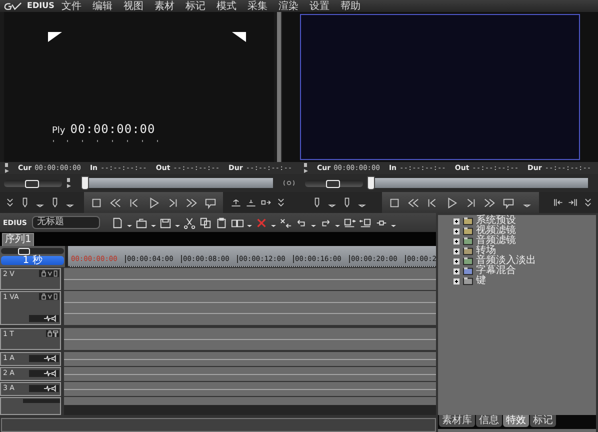 Image resolution: width=598 pixels, height=432 pixels. Describe the element at coordinates (141, 222) in the screenshot. I see `open-icon` at that location.